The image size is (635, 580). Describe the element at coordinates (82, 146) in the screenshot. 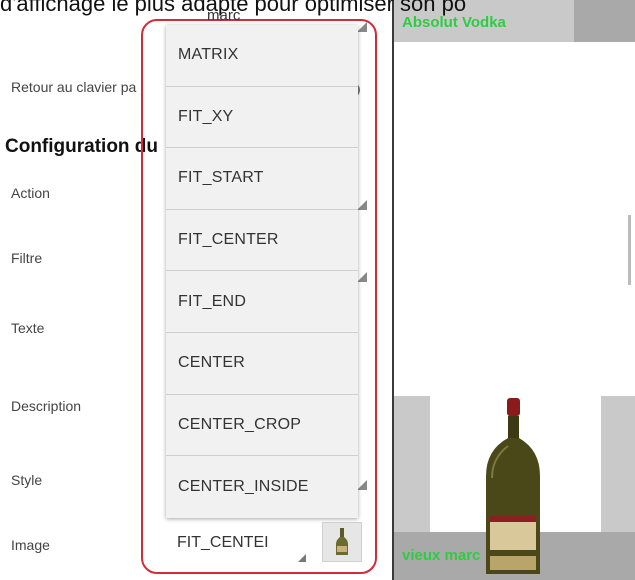

I see `section-title: Configuration du` at that location.